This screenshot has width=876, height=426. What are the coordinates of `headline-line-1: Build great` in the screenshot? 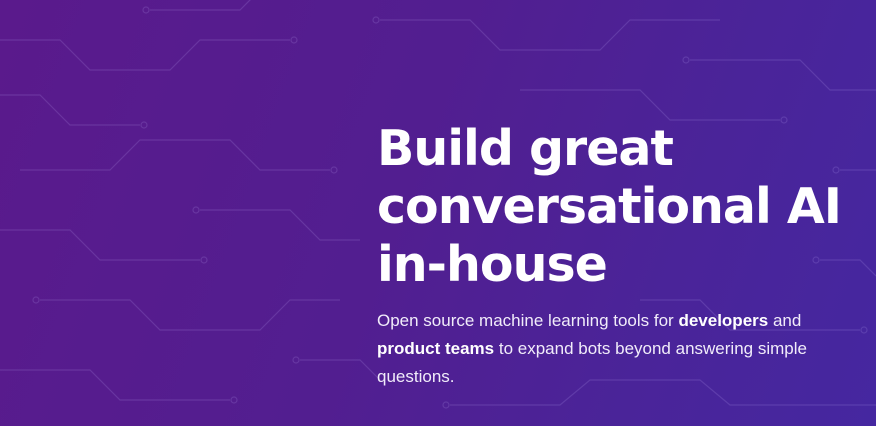 It's located at (525, 148).